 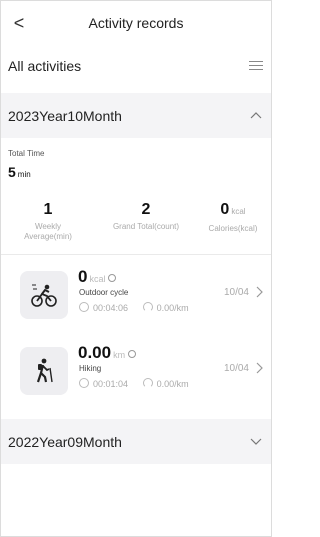 What do you see at coordinates (48, 231) in the screenshot?
I see `stat-caption: Weekly Average(min)` at bounding box center [48, 231].